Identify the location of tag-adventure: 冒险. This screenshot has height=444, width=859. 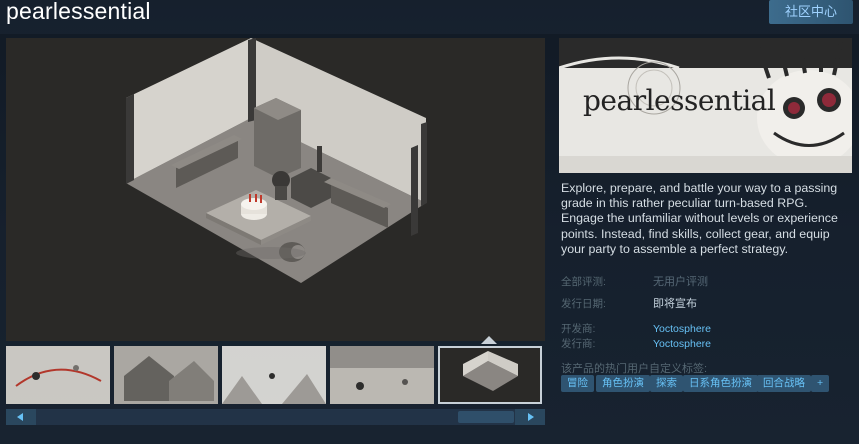
(577, 383).